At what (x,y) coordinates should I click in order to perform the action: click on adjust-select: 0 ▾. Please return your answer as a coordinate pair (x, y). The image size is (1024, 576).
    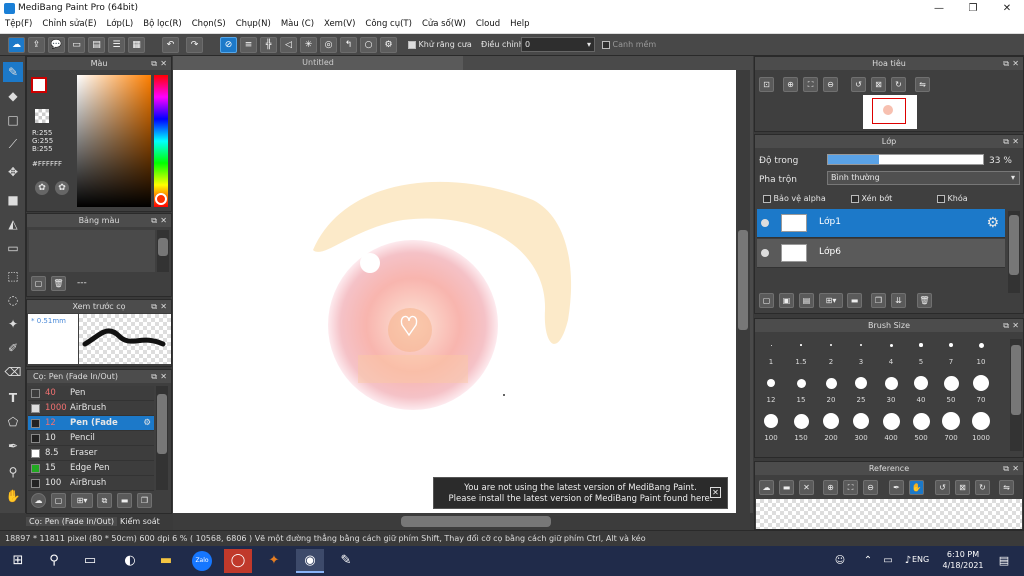
    Looking at the image, I should click on (558, 44).